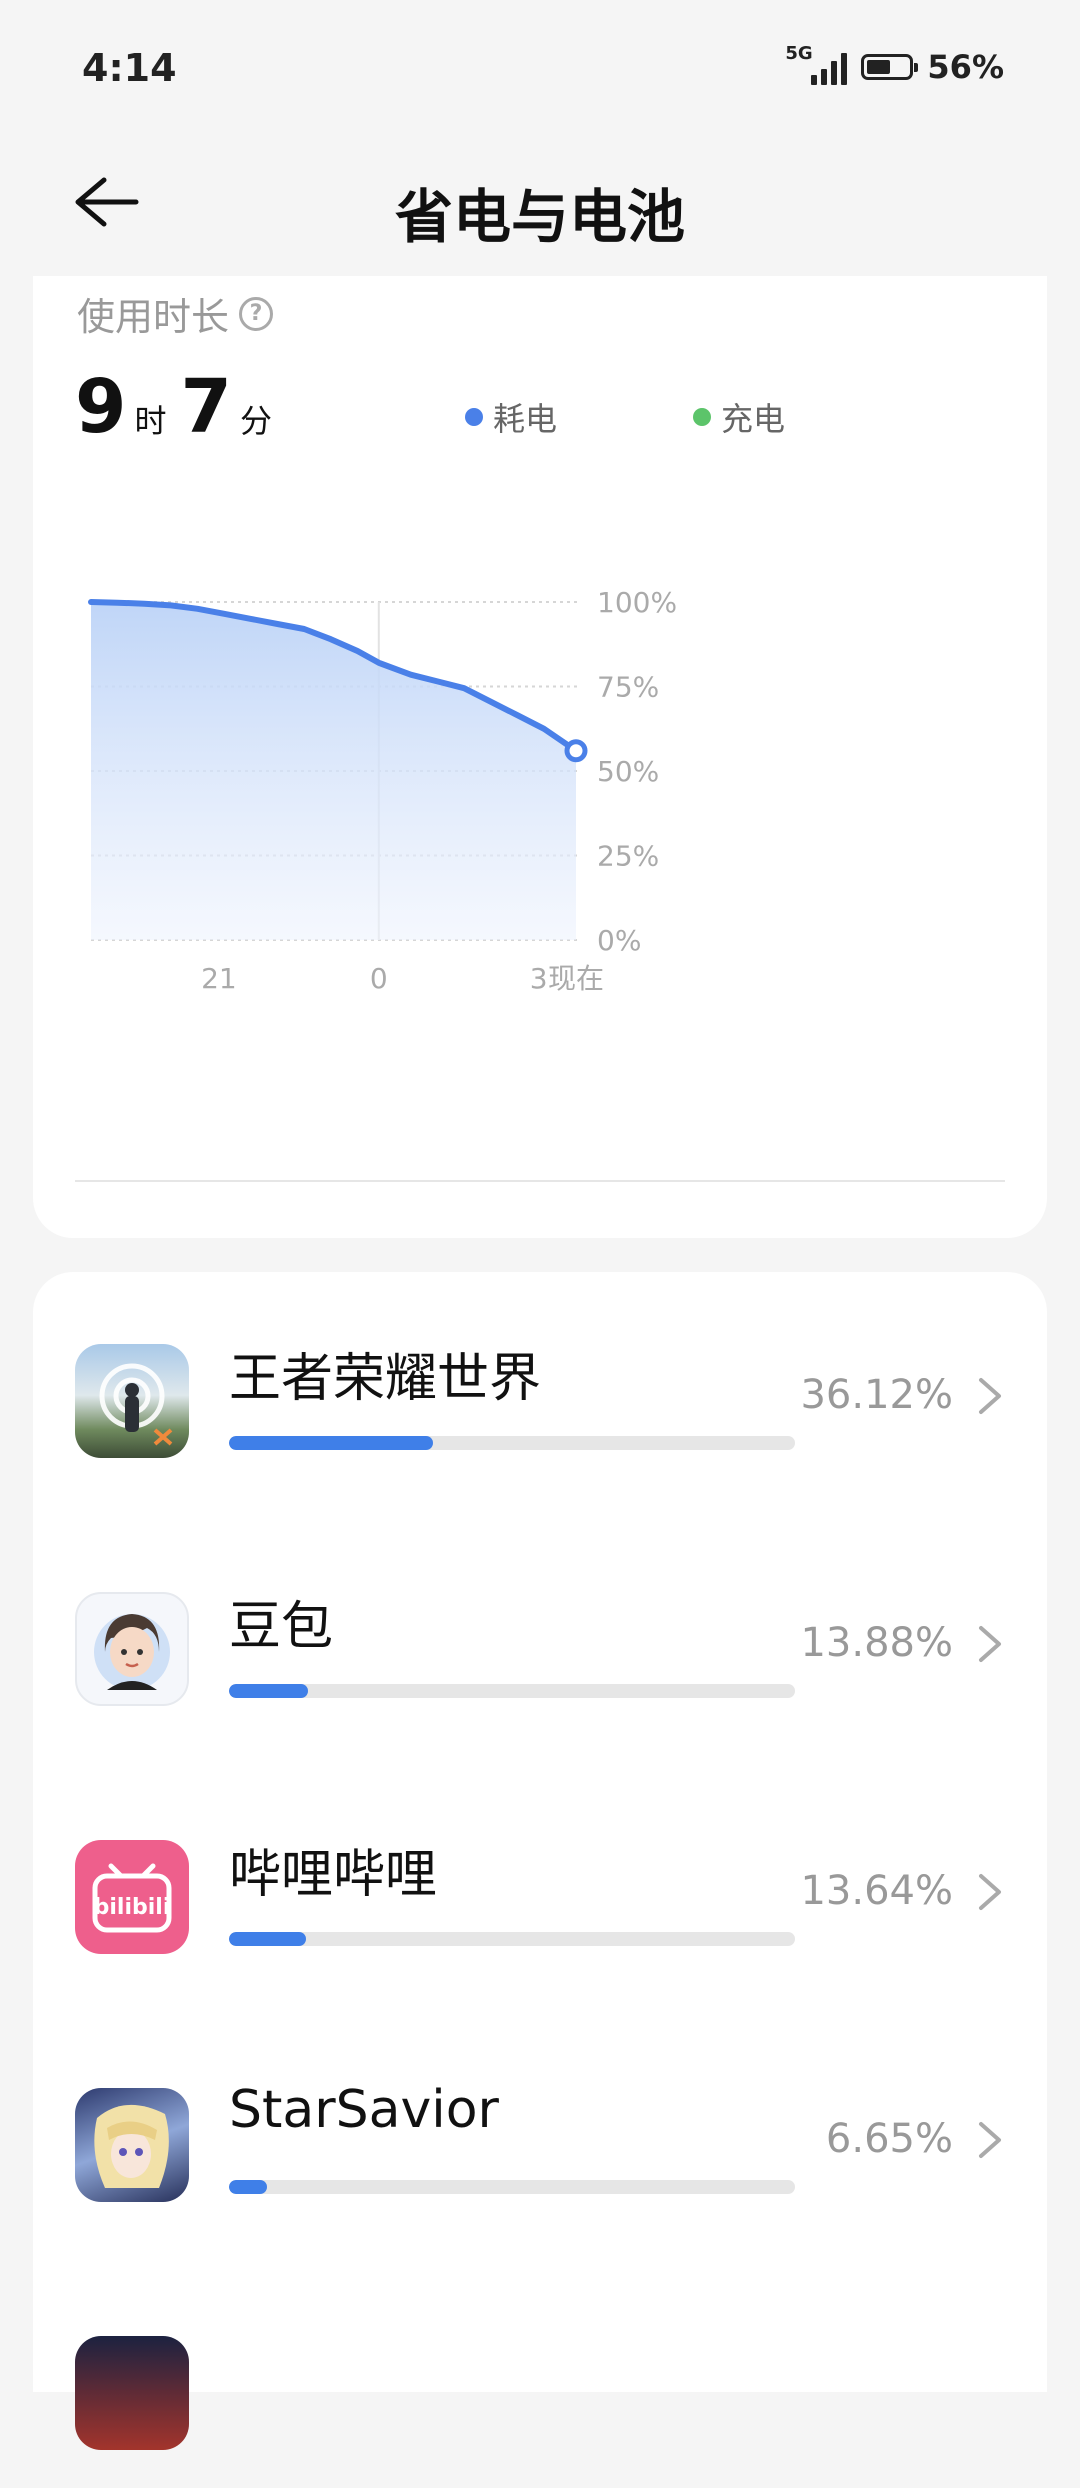 The image size is (1080, 2488). What do you see at coordinates (889, 2139) in the screenshot?
I see `app-percent: 6.65%` at bounding box center [889, 2139].